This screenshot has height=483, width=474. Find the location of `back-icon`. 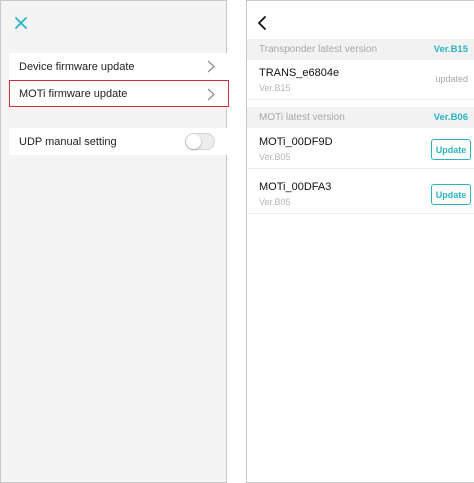

back-icon is located at coordinates (262, 23).